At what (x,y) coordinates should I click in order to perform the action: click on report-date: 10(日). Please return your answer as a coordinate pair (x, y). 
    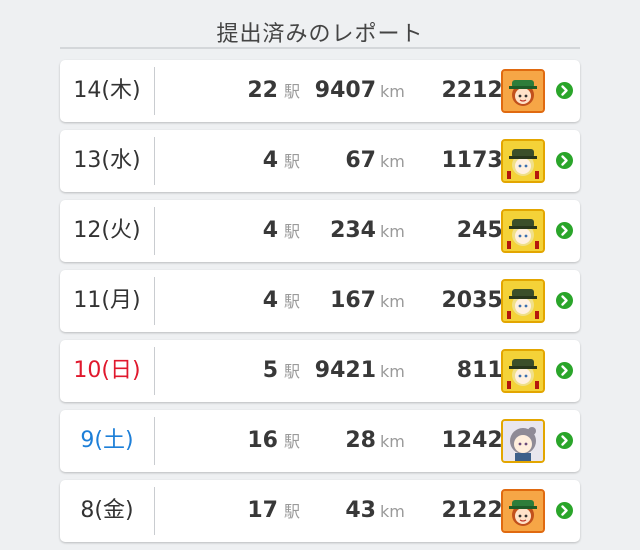
    Looking at the image, I should click on (107, 370).